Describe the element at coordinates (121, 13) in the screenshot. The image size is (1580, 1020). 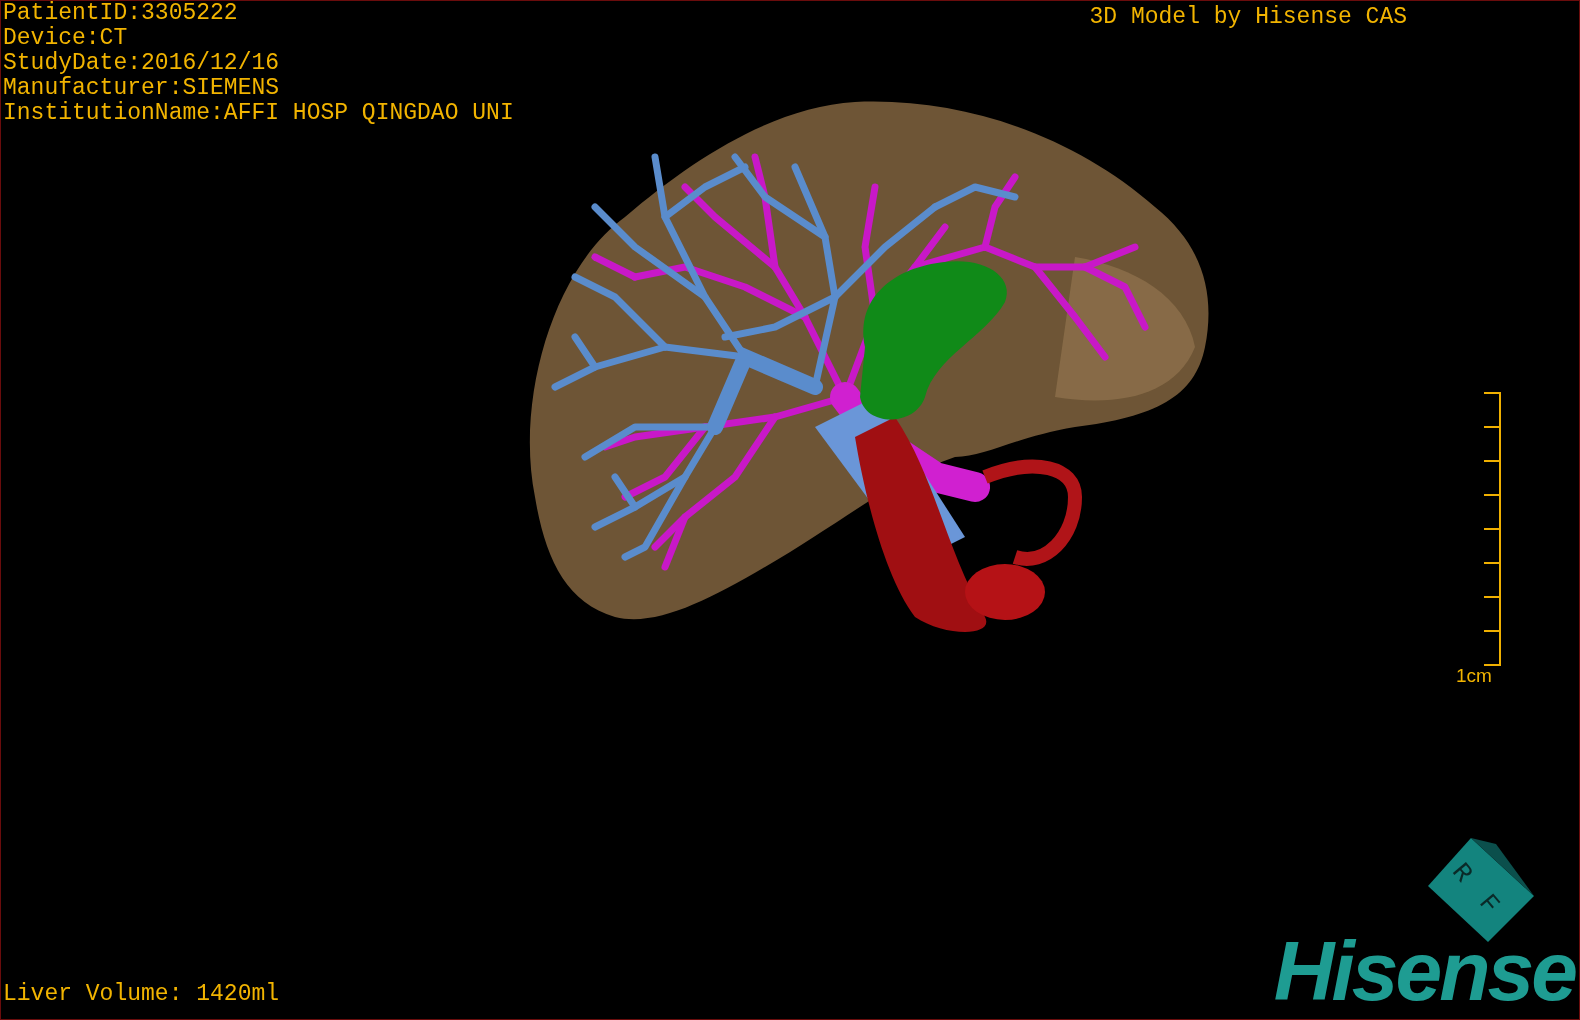
I see `patient-info-text: PatientID:3305222` at that location.